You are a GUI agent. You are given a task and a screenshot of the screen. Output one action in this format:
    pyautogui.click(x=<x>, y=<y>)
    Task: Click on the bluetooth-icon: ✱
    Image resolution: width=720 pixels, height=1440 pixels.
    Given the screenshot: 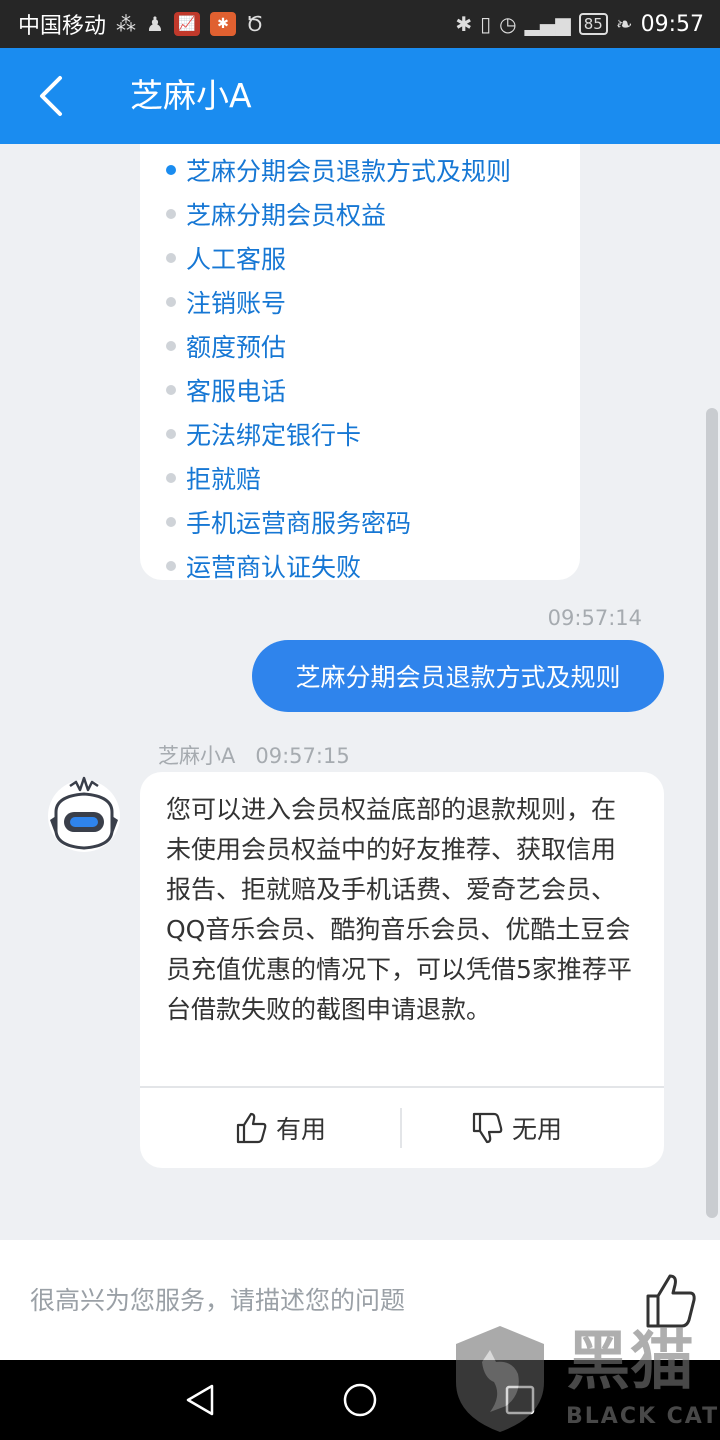 What is the action you would take?
    pyautogui.click(x=464, y=24)
    